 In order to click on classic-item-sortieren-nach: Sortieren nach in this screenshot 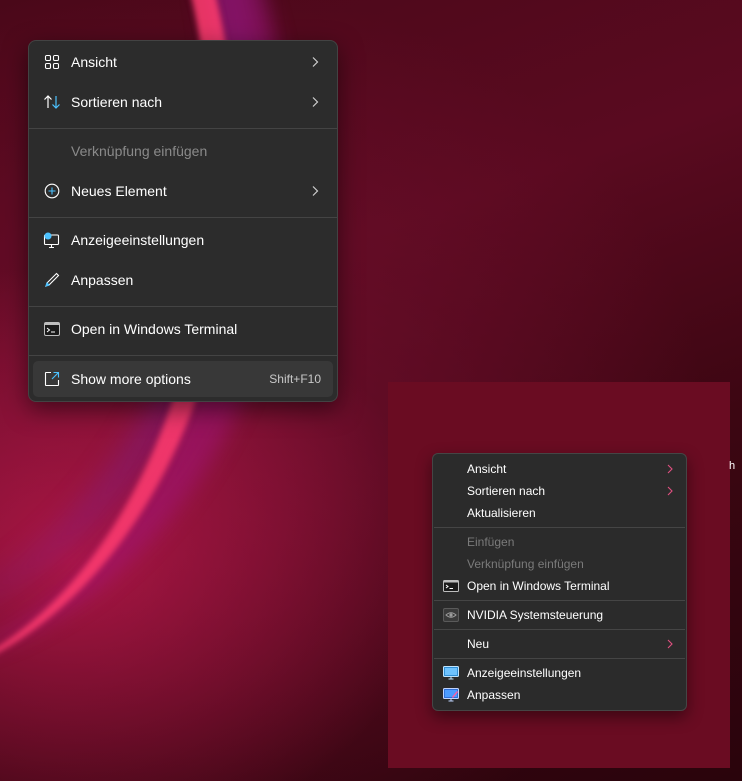, I will do `click(559, 491)`.